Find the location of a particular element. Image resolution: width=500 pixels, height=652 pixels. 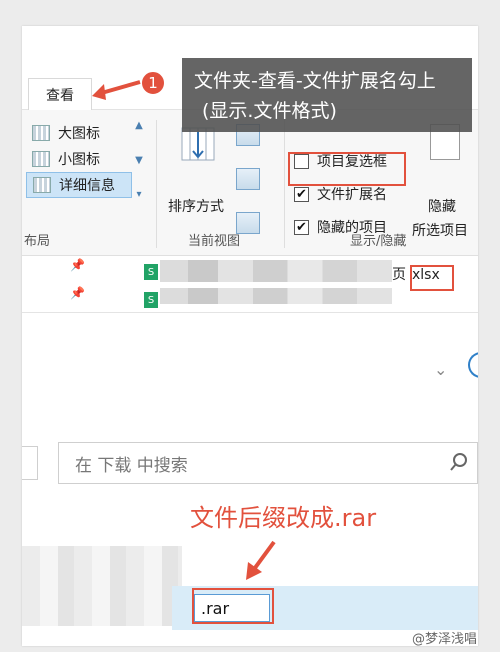

add-columns-icon is located at coordinates (248, 179).